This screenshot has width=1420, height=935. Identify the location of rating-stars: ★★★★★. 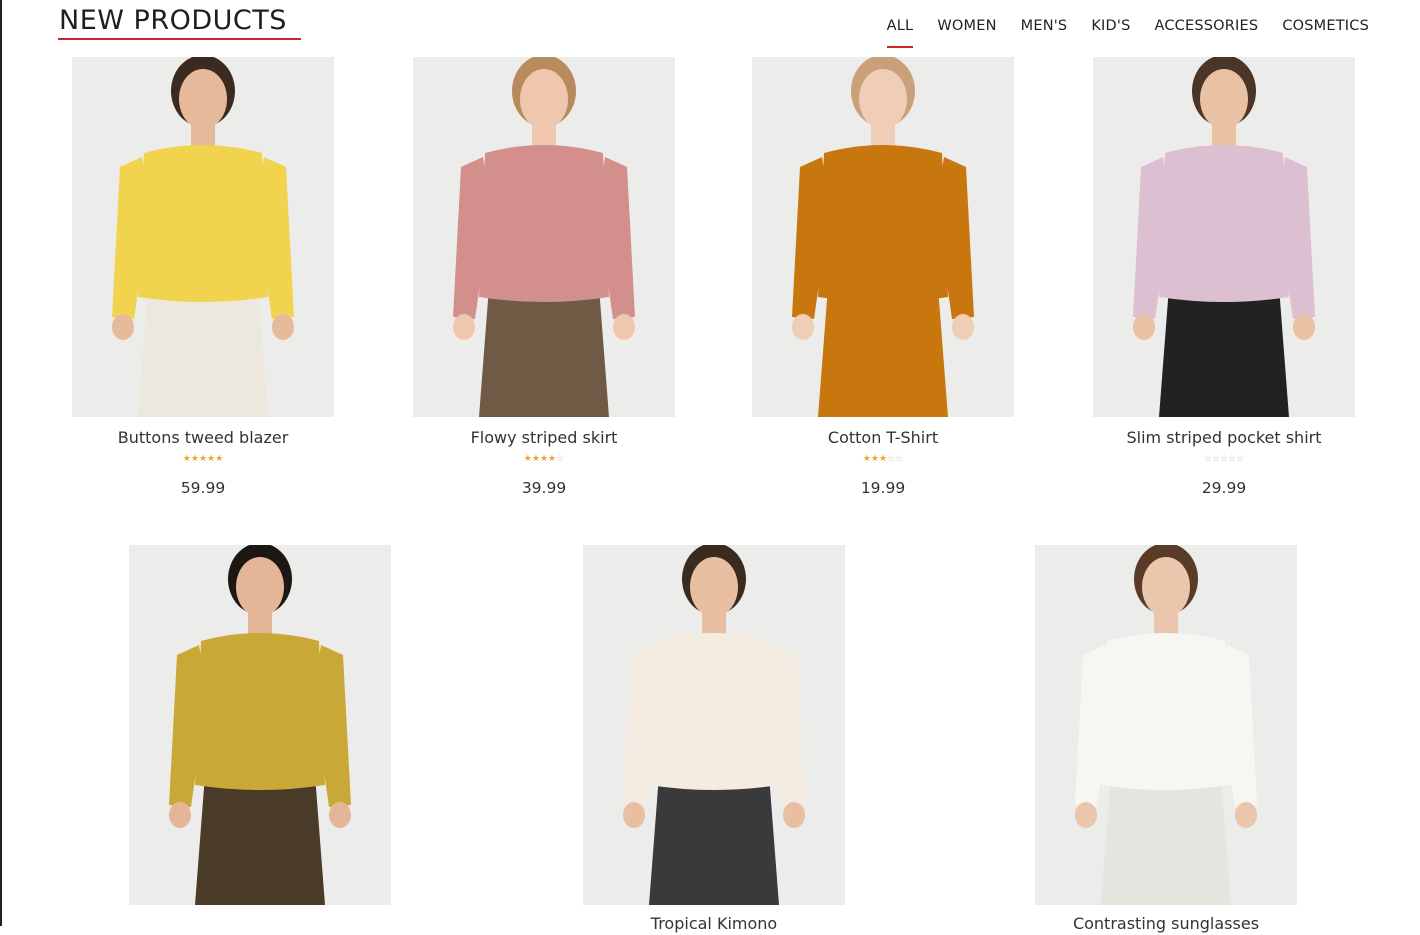
(203, 459).